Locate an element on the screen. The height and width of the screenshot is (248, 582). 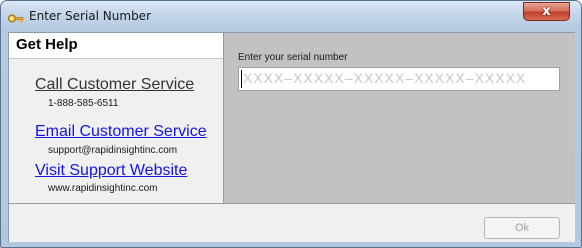
serial-label: Enter your serial number is located at coordinates (293, 57).